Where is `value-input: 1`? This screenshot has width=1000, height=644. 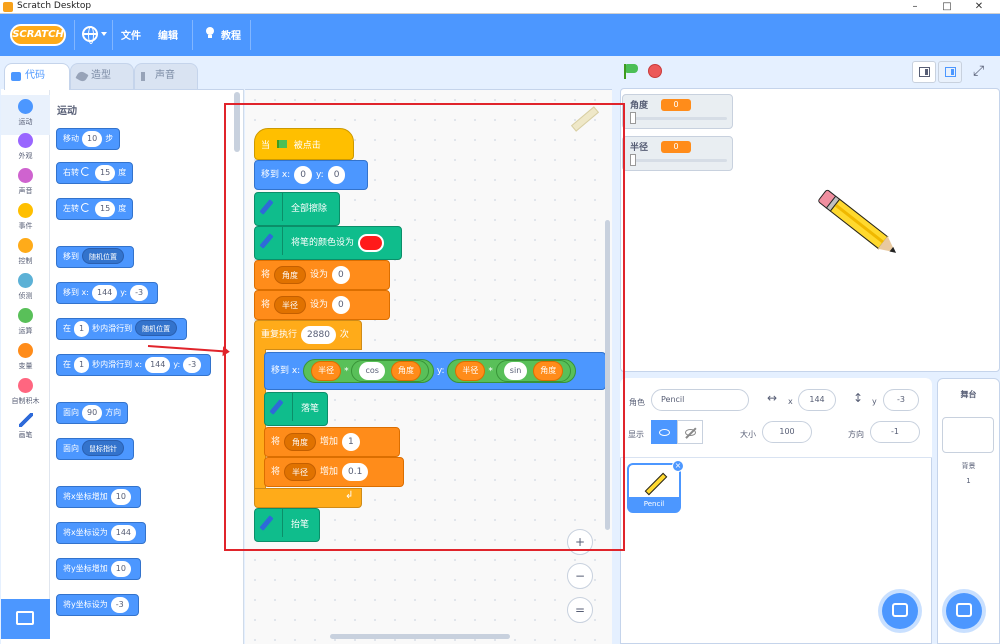 value-input: 1 is located at coordinates (351, 441).